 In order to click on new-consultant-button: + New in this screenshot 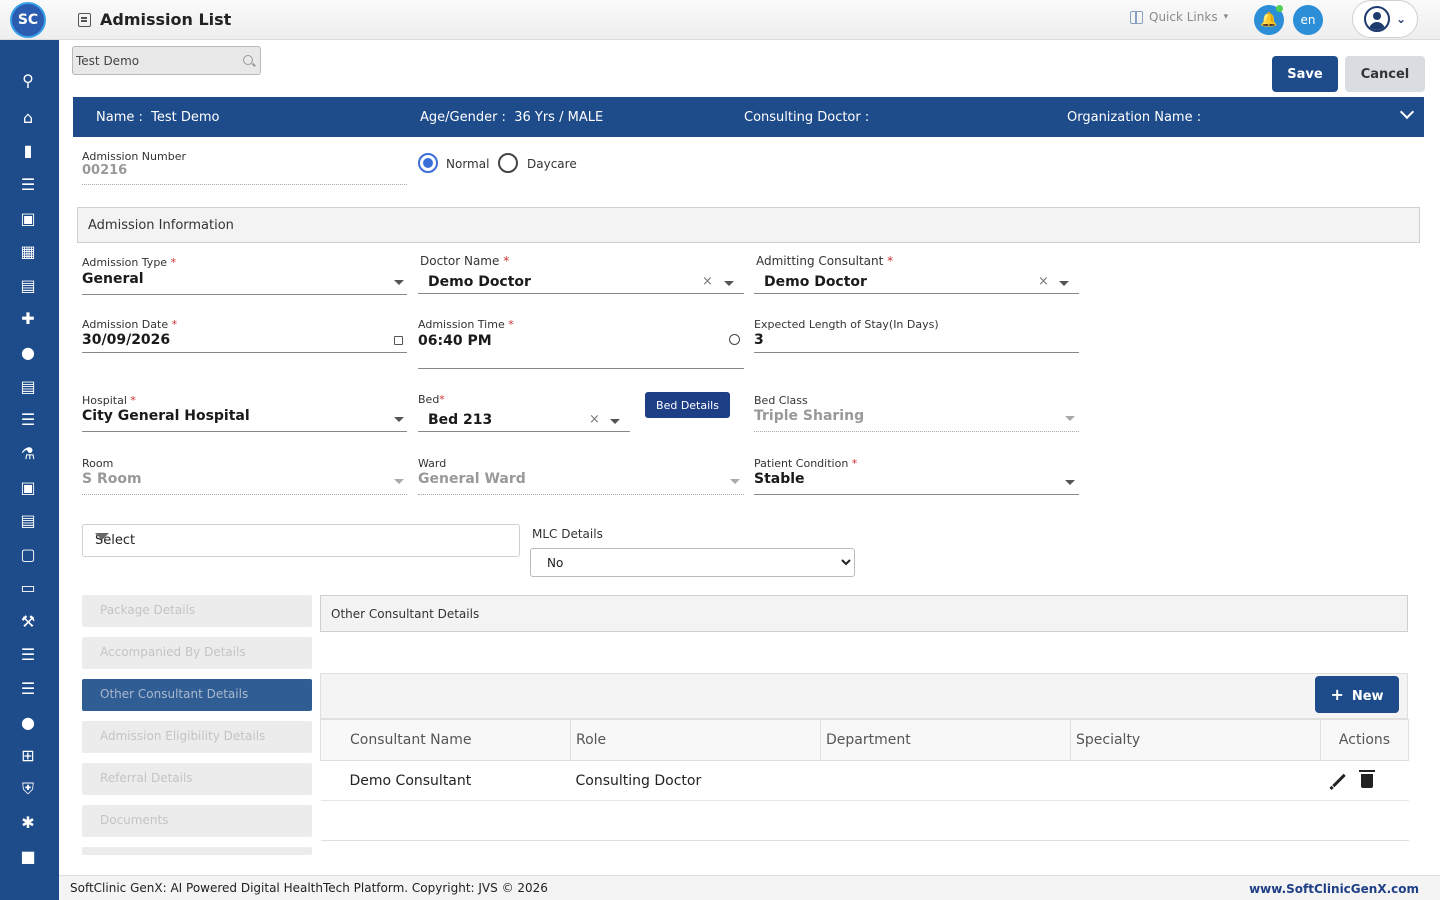, I will do `click(1357, 694)`.